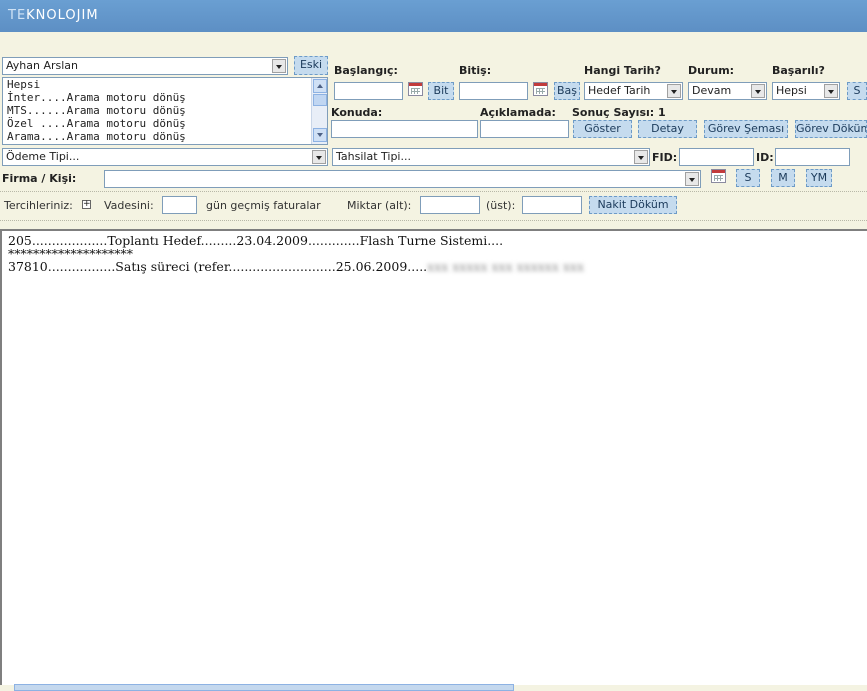 Image resolution: width=867 pixels, height=691 pixels. What do you see at coordinates (320, 135) in the screenshot?
I see `scroll-down-icon` at bounding box center [320, 135].